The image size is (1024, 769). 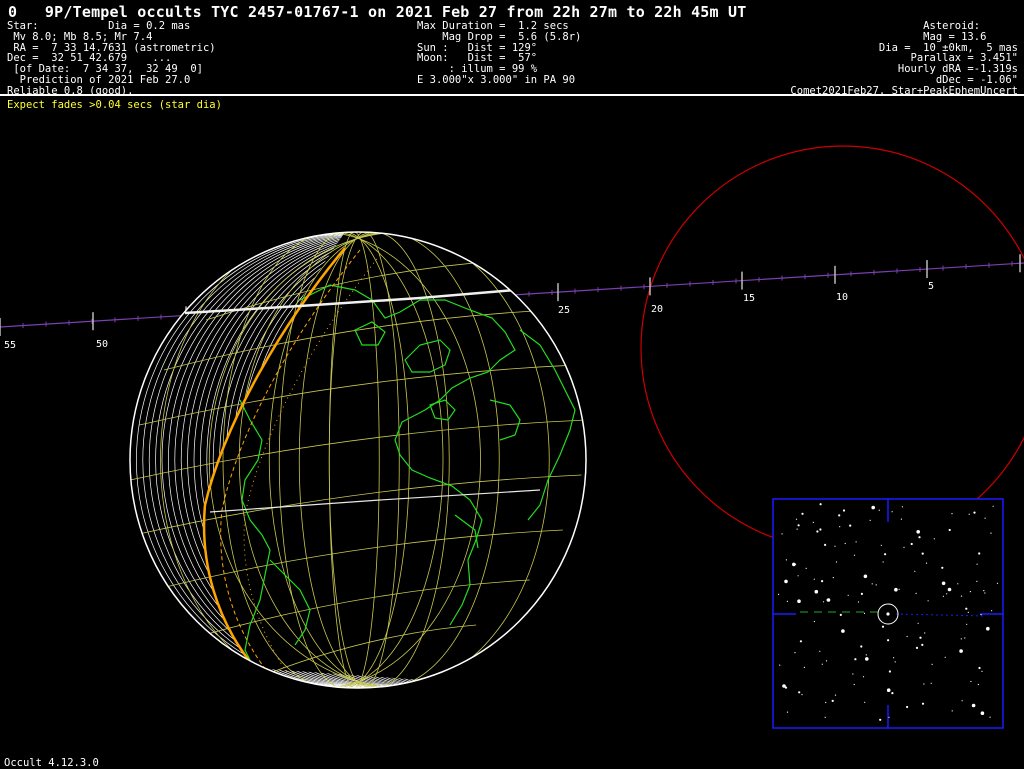 What do you see at coordinates (10, 345) in the screenshot?
I see `path-tick-label: 55` at bounding box center [10, 345].